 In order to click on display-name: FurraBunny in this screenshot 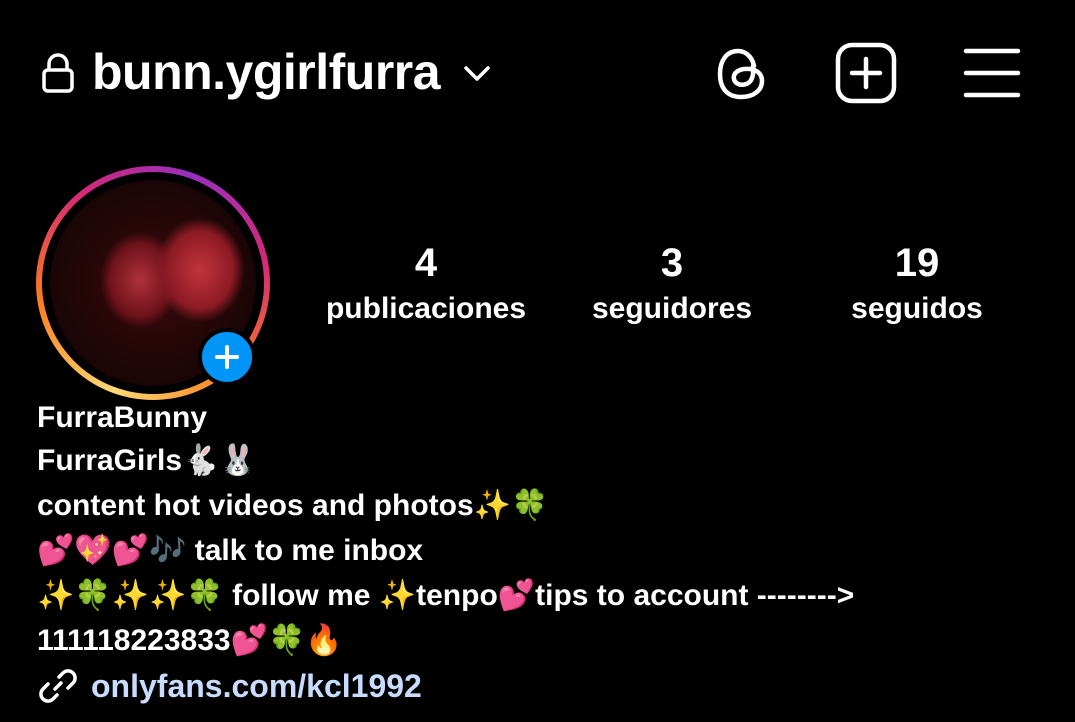, I will do `click(122, 417)`.